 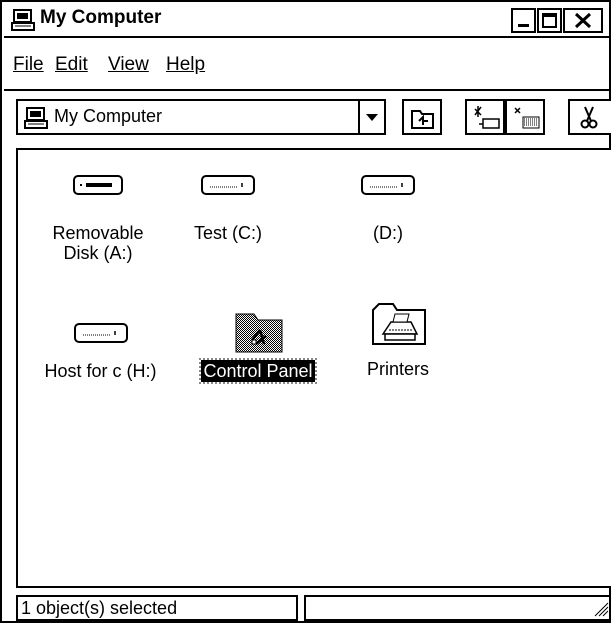 What do you see at coordinates (100, 371) in the screenshot?
I see `item-label: Host for c (H:)` at bounding box center [100, 371].